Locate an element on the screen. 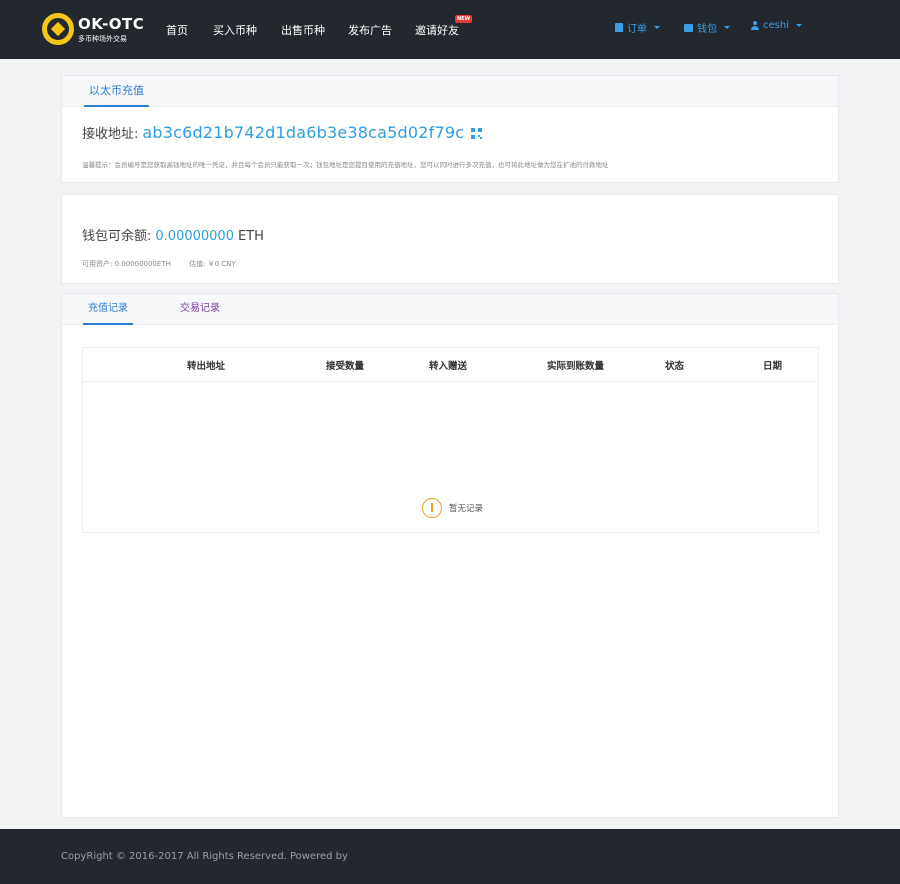 The image size is (900, 884). column-header: 转入赠送 is located at coordinates (448, 366).